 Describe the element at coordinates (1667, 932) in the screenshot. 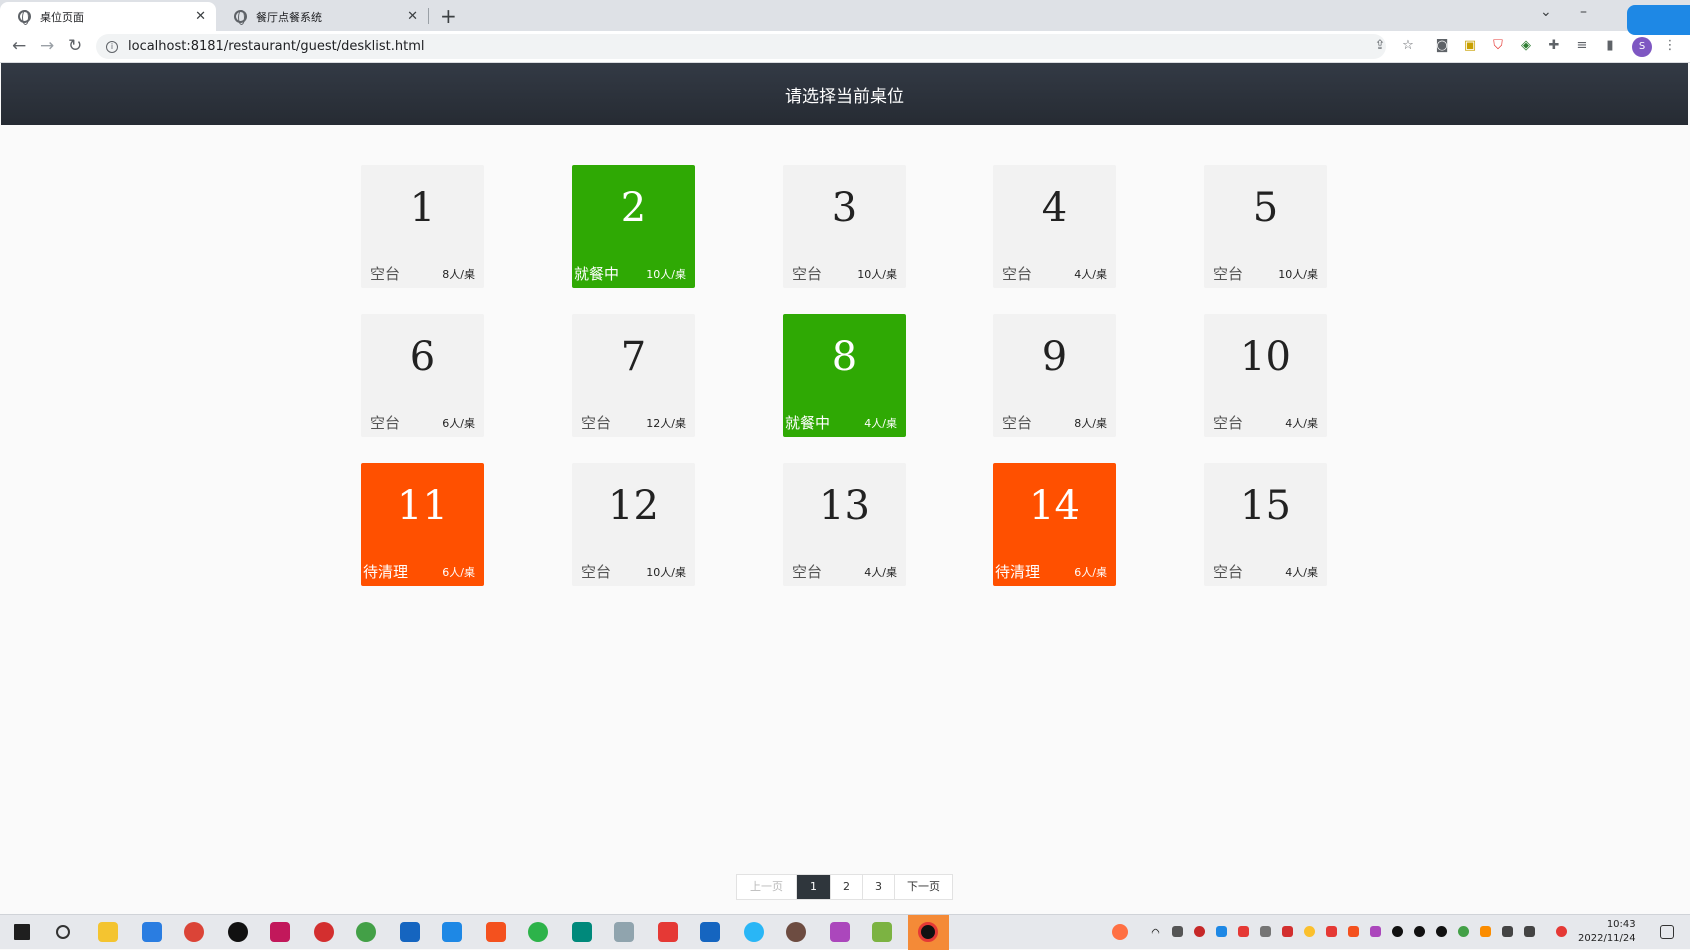

I see `notification-icon` at that location.